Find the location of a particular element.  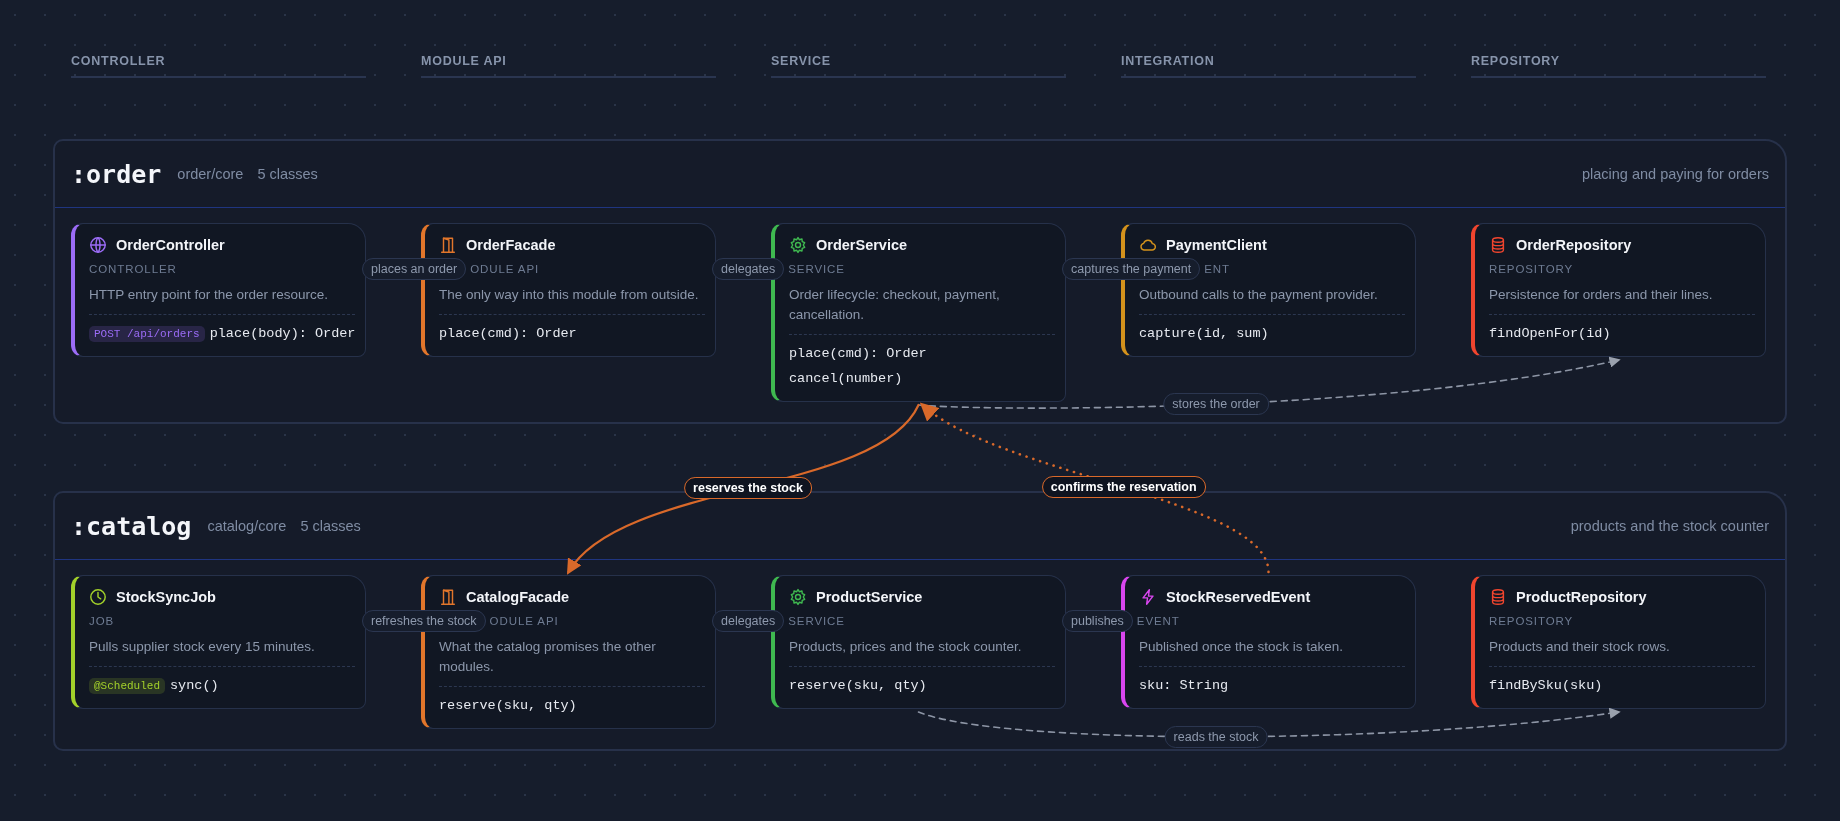

link-label: places an order is located at coordinates (414, 269).